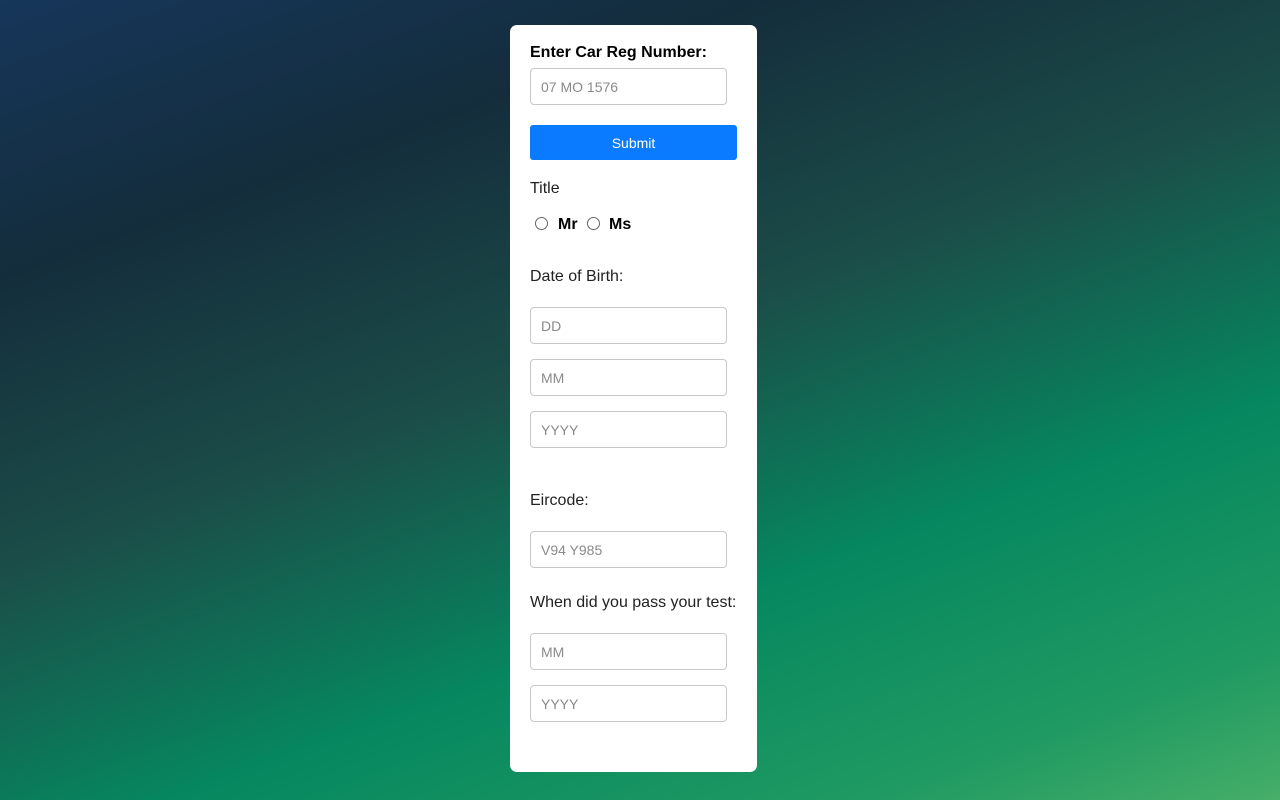  Describe the element at coordinates (628, 703) in the screenshot. I see `test-year-input` at that location.